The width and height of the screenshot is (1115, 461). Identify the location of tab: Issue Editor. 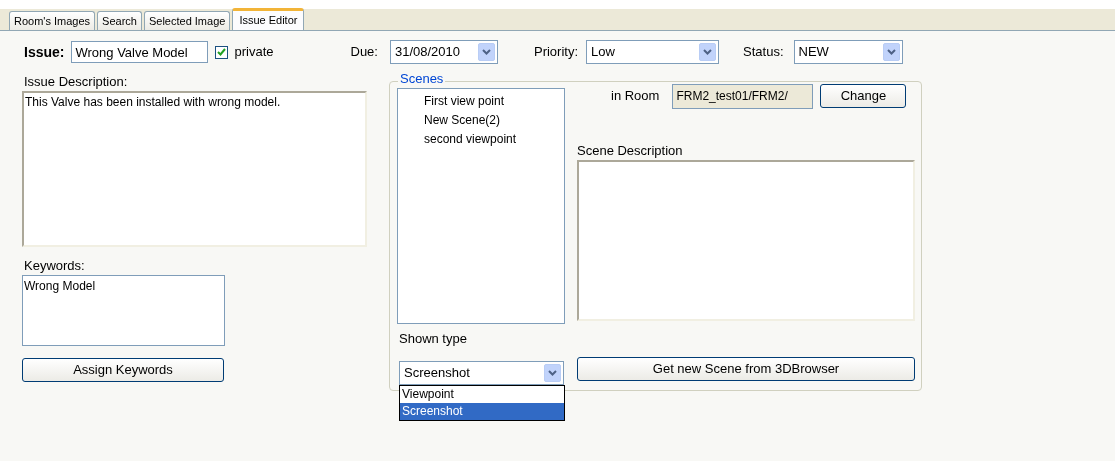
(268, 19).